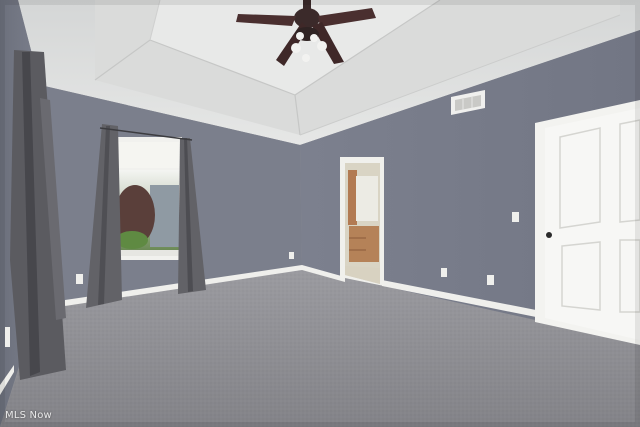 Image resolution: width=640 pixels, height=427 pixels. I want to click on bathroom-doorway, so click(362, 221).